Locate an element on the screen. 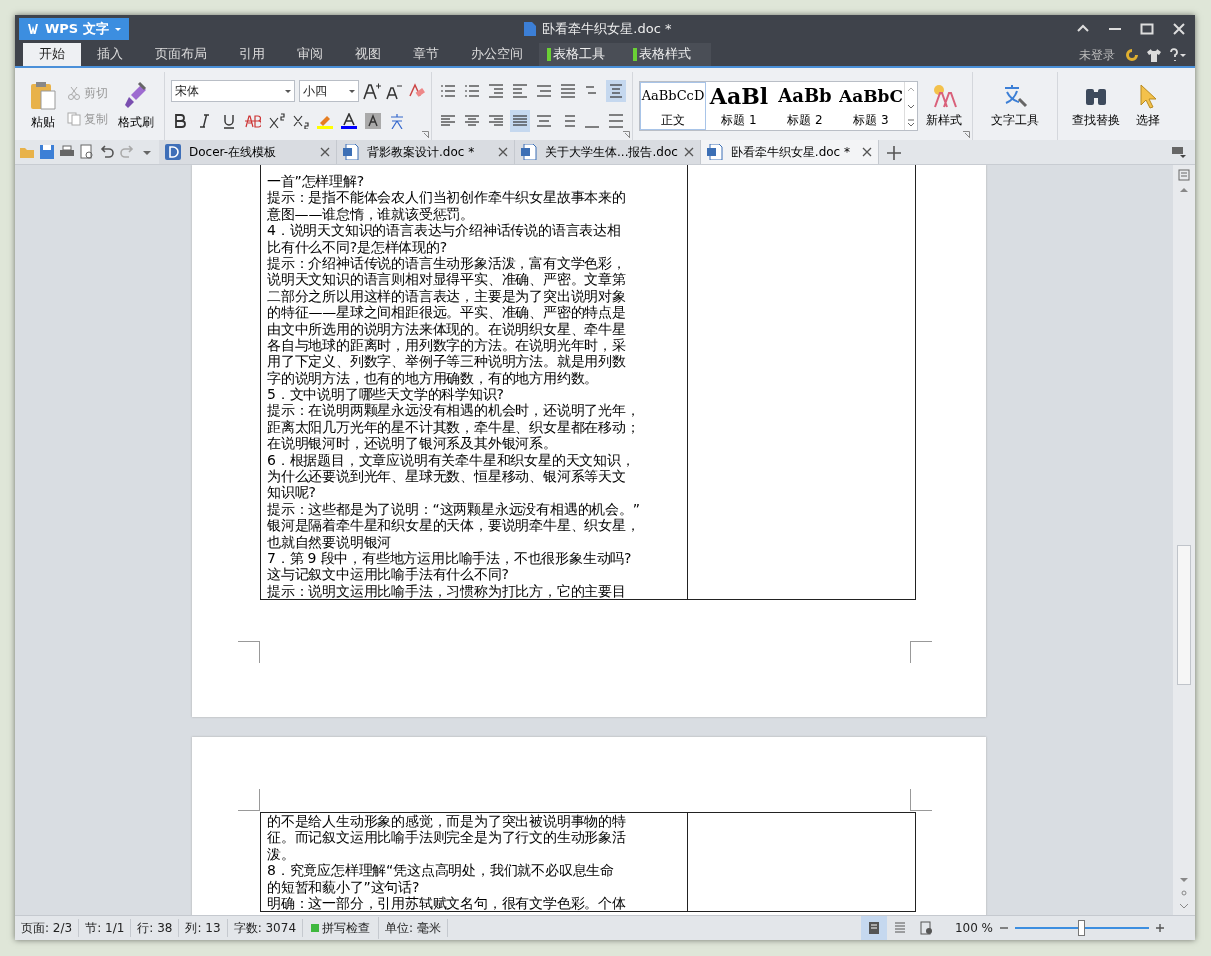 Image resolution: width=1211 pixels, height=956 pixels. zoom-level: 100 % is located at coordinates (973, 928).